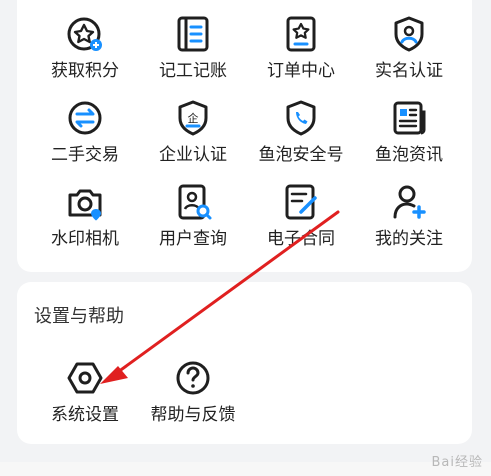 This screenshot has width=491, height=476. What do you see at coordinates (409, 118) in the screenshot?
I see `news-icon` at bounding box center [409, 118].